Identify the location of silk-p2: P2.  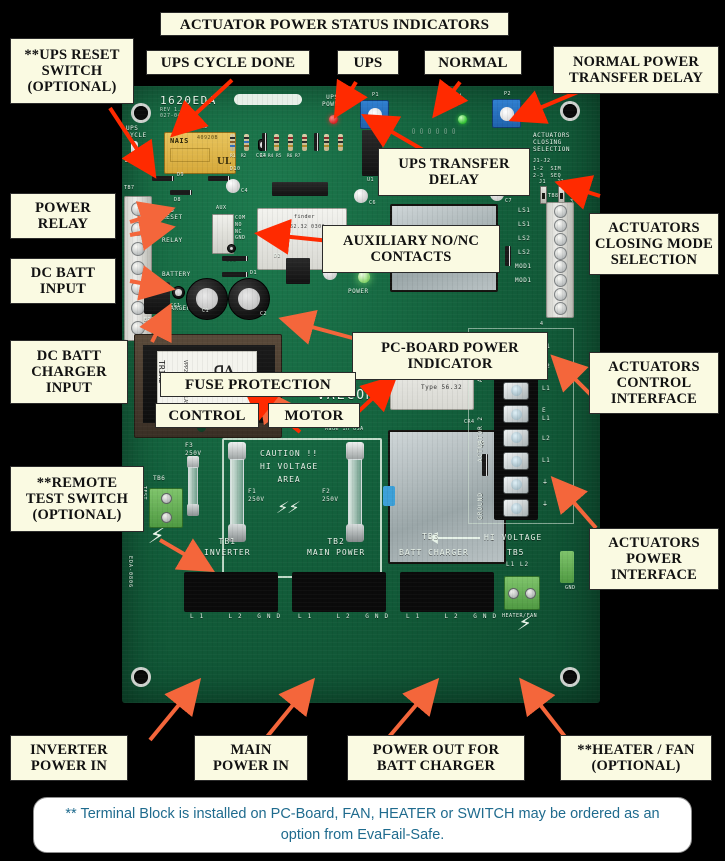
(508, 94).